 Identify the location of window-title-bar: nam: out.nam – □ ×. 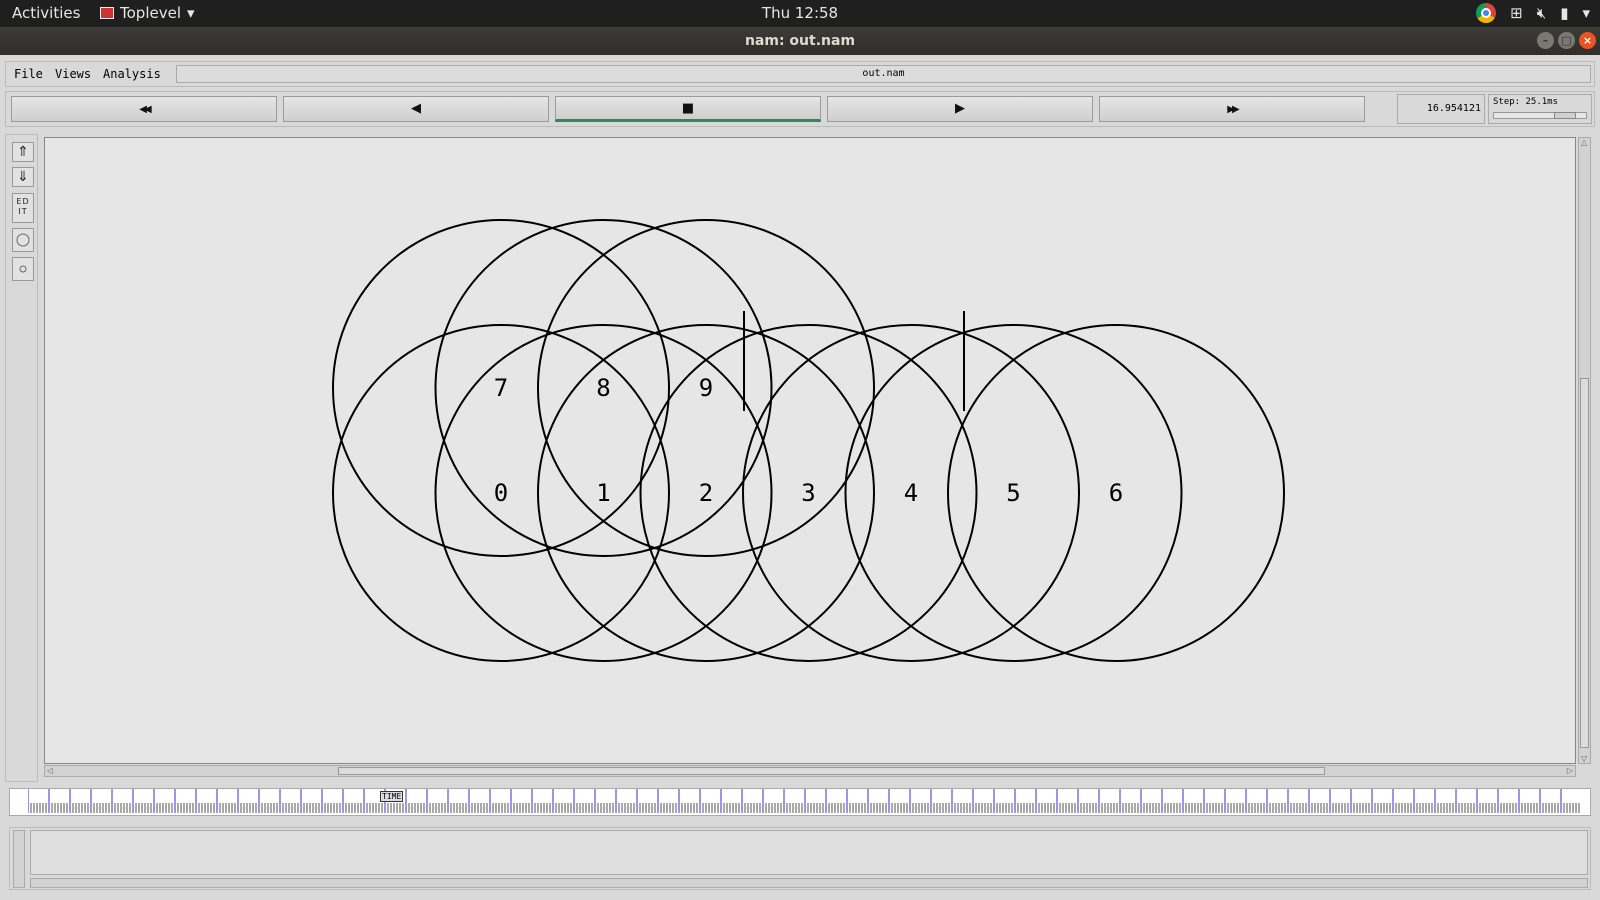
(800, 41).